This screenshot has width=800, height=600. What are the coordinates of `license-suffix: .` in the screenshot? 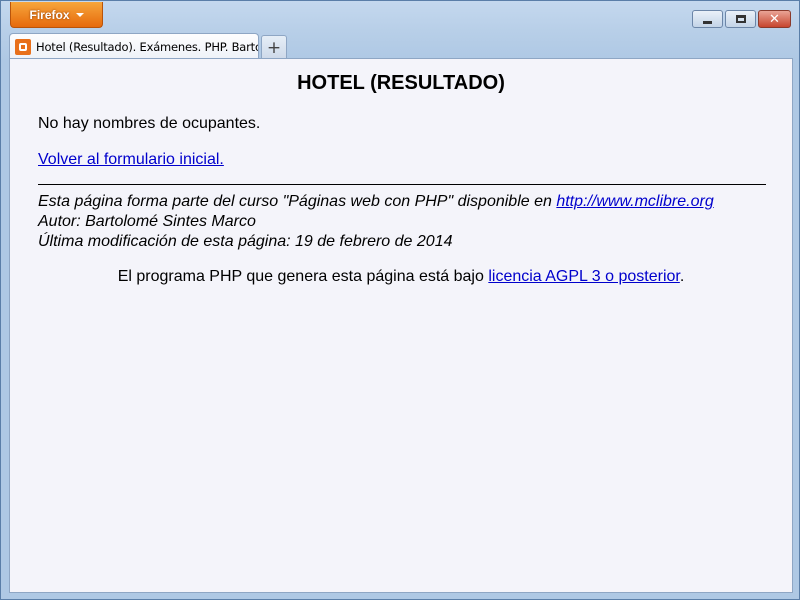 It's located at (682, 276).